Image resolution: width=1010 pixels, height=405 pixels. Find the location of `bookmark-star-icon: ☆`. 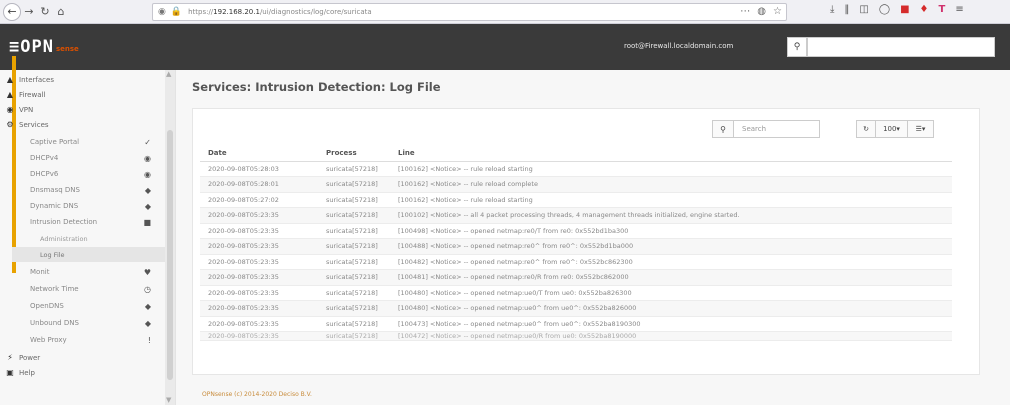

bookmark-star-icon: ☆ is located at coordinates (777, 11).